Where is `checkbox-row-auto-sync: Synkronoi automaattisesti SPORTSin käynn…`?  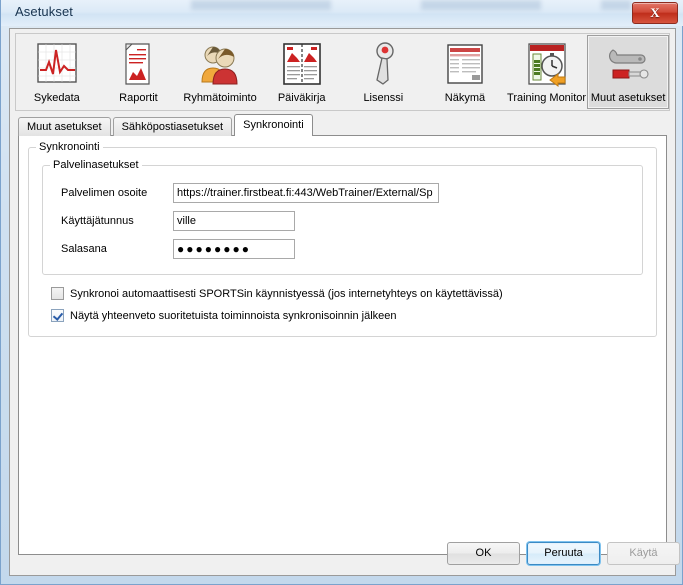
checkbox-row-auto-sync: Synkronoi automaattisesti SPORTSin käynn… is located at coordinates (277, 293).